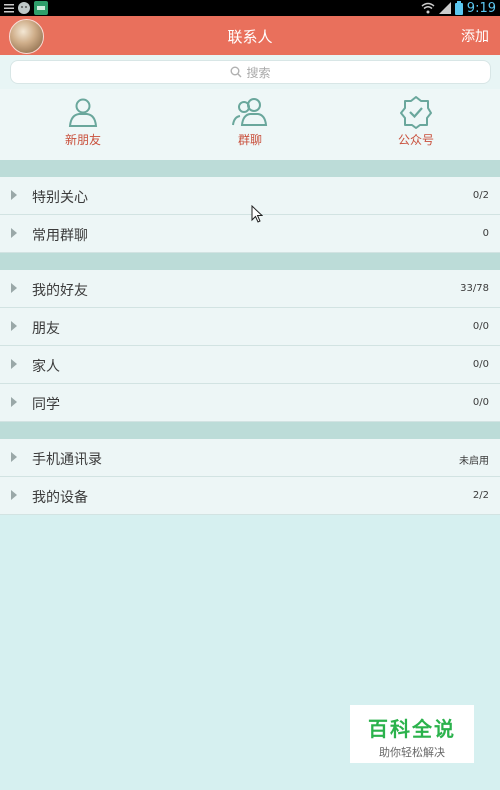  Describe the element at coordinates (41, 8) in the screenshot. I see `app-icon` at that location.